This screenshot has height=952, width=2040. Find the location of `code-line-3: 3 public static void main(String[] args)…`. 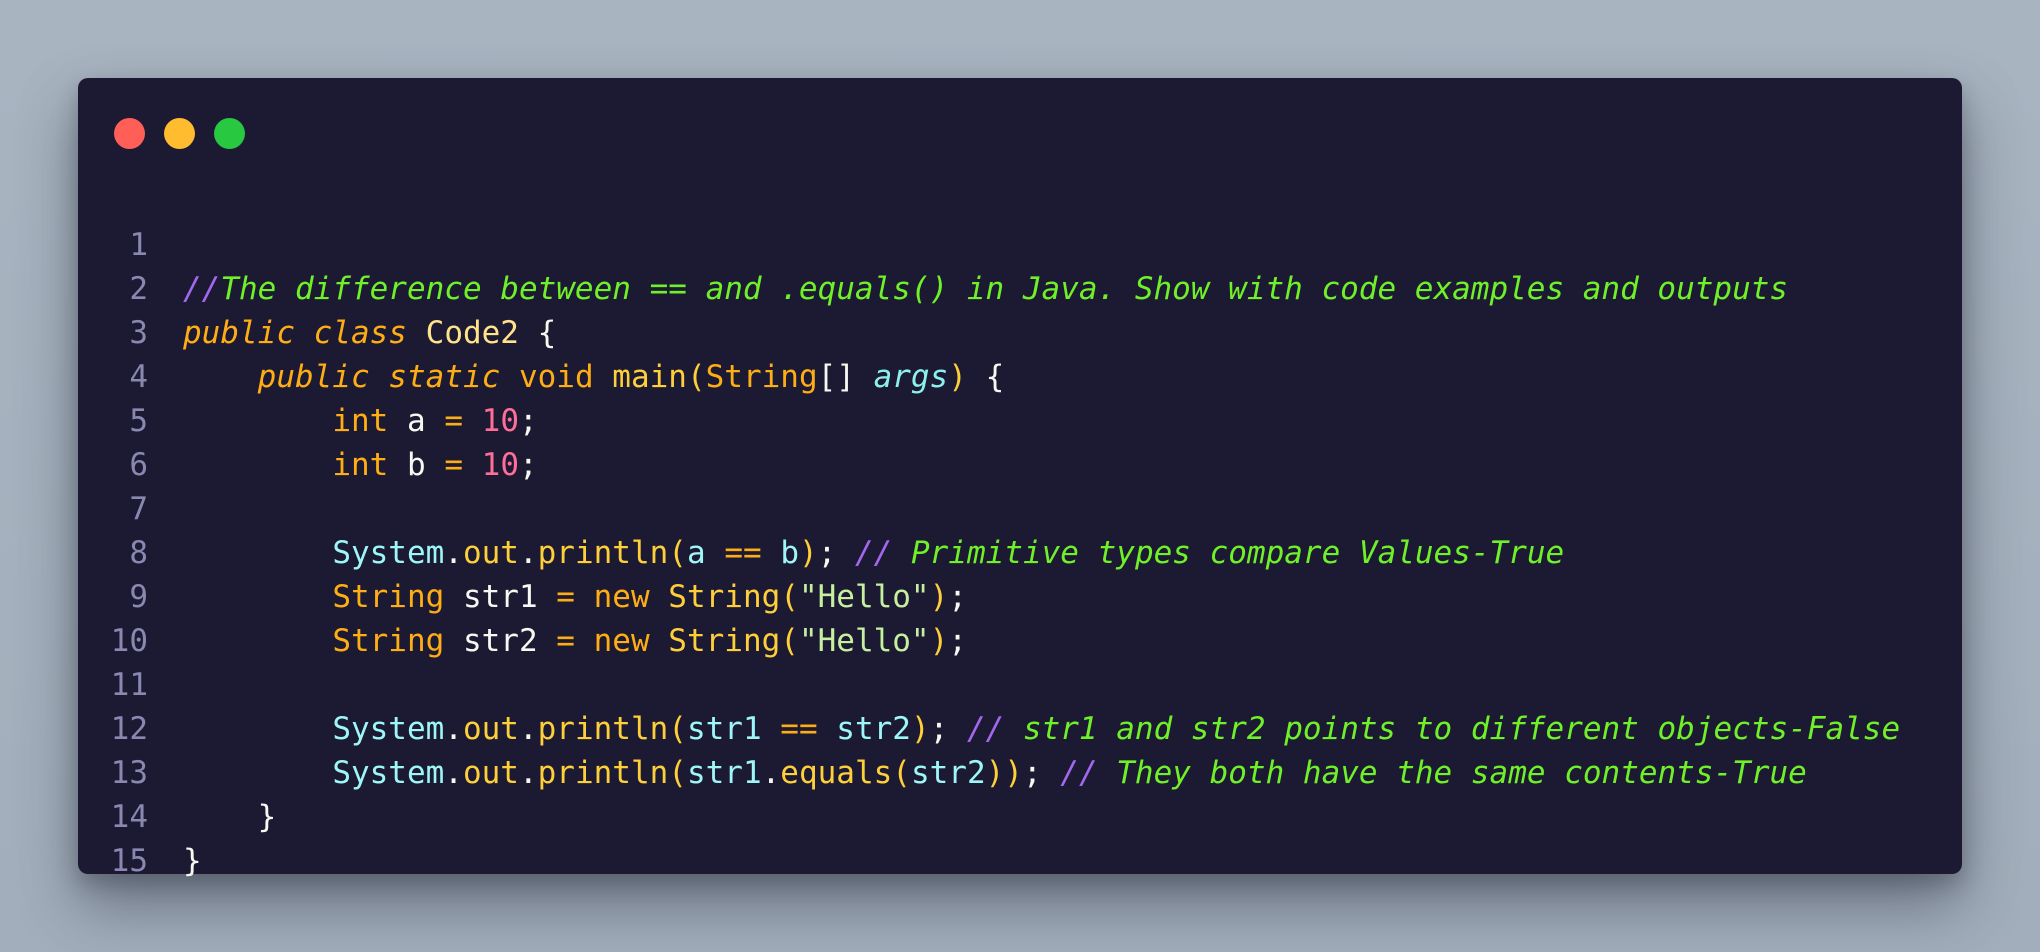

code-line-3: 3 public static void main(String[] args)… is located at coordinates (541, 331).